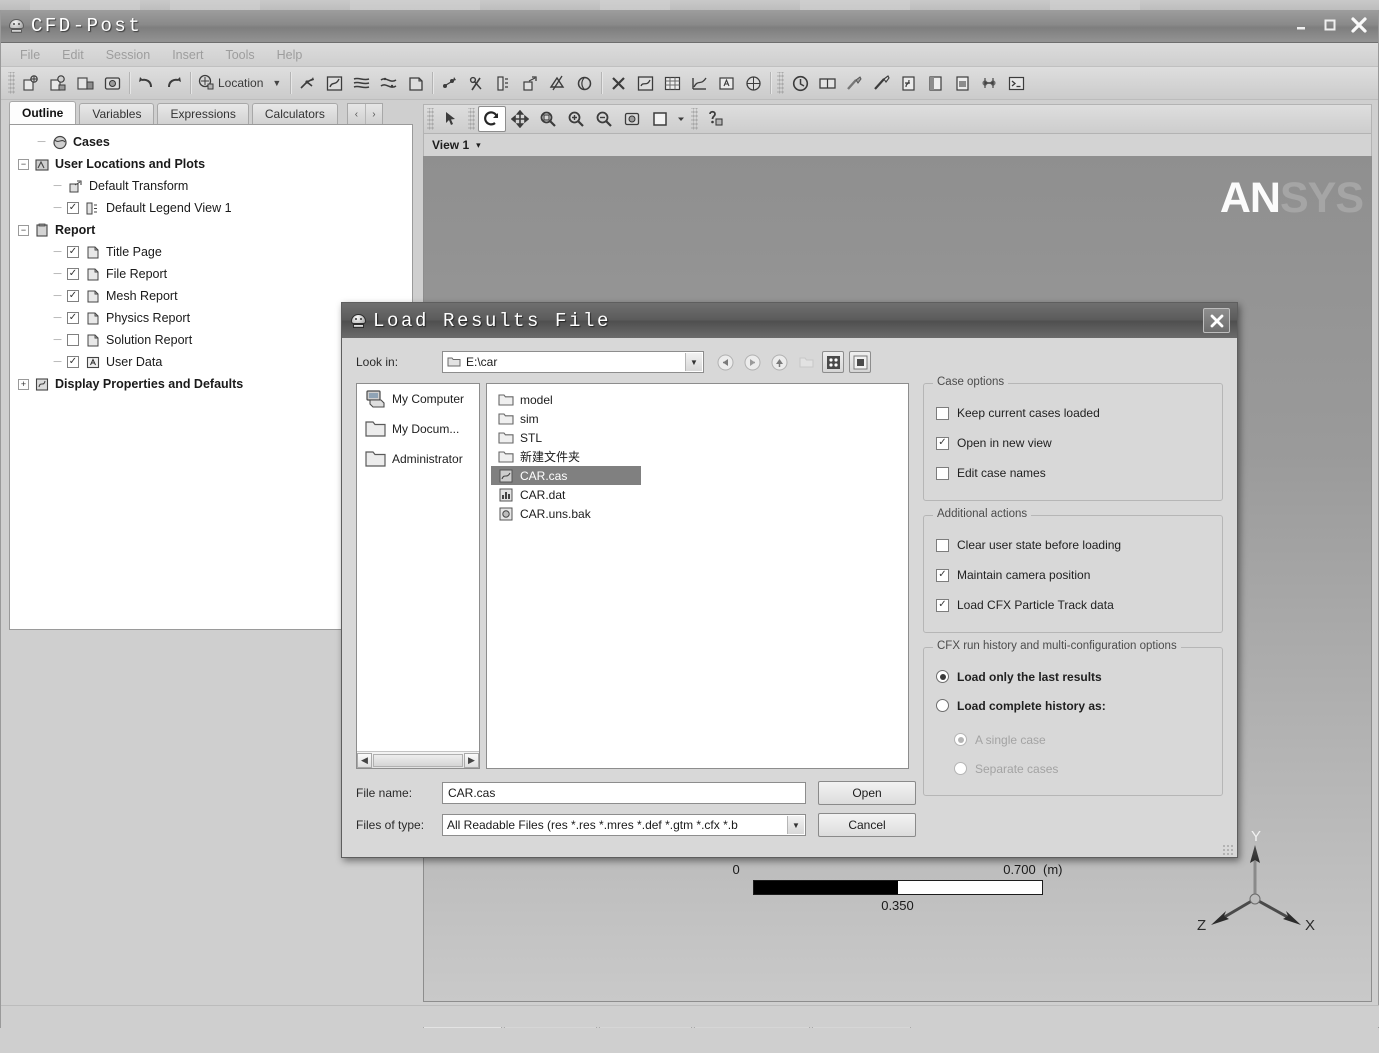 Image resolution: width=1379 pixels, height=1053 pixels. Describe the element at coordinates (867, 825) in the screenshot. I see `cancel-button: Cancel` at that location.